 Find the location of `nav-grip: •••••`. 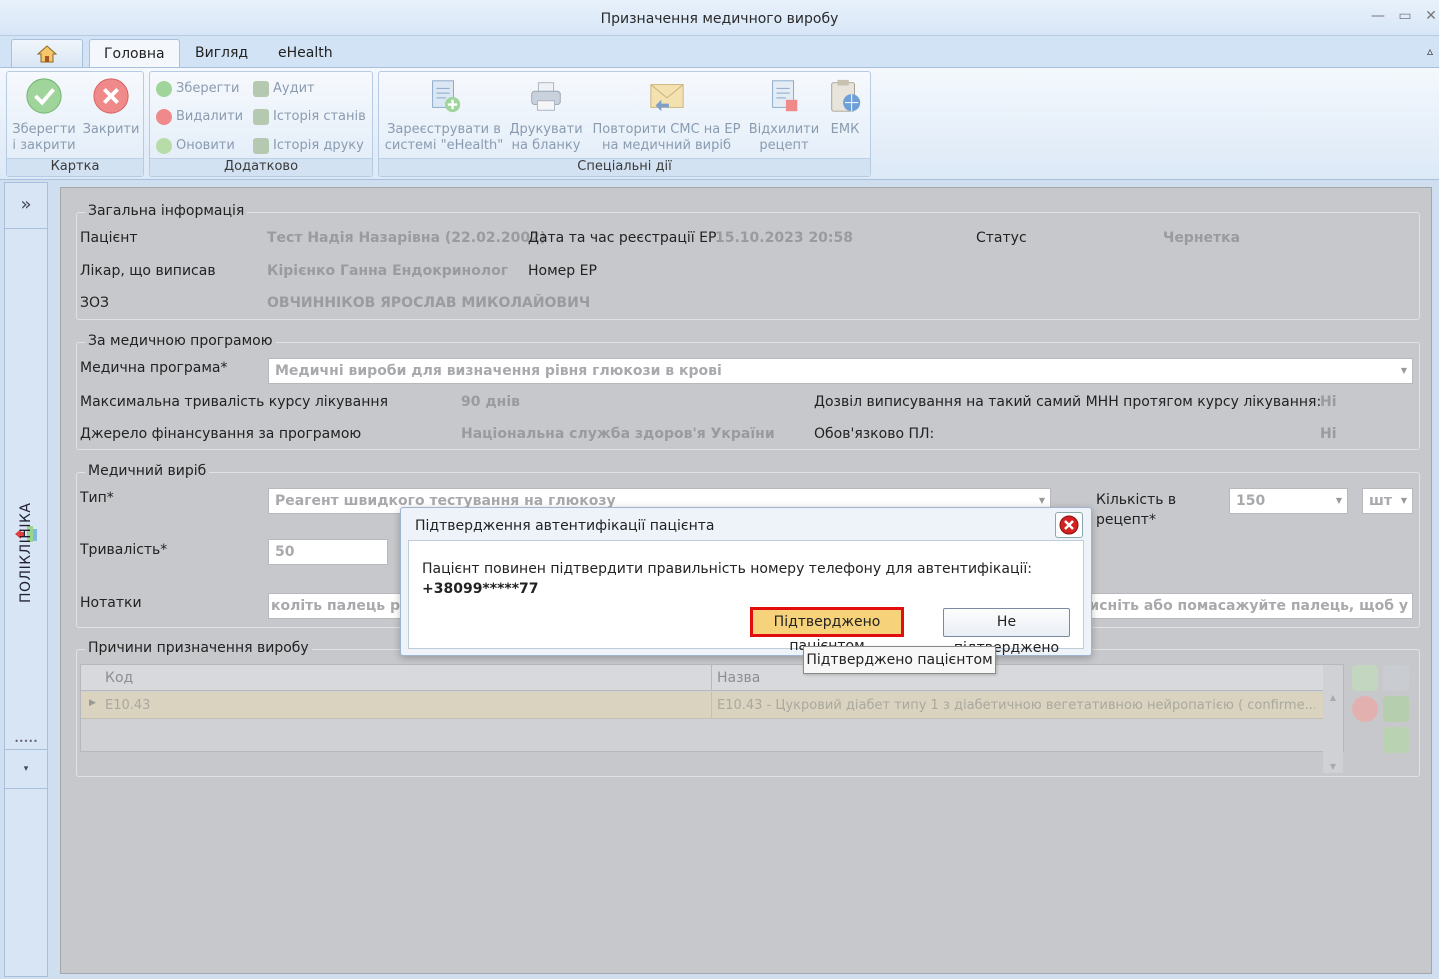

nav-grip: ••••• is located at coordinates (26, 742).